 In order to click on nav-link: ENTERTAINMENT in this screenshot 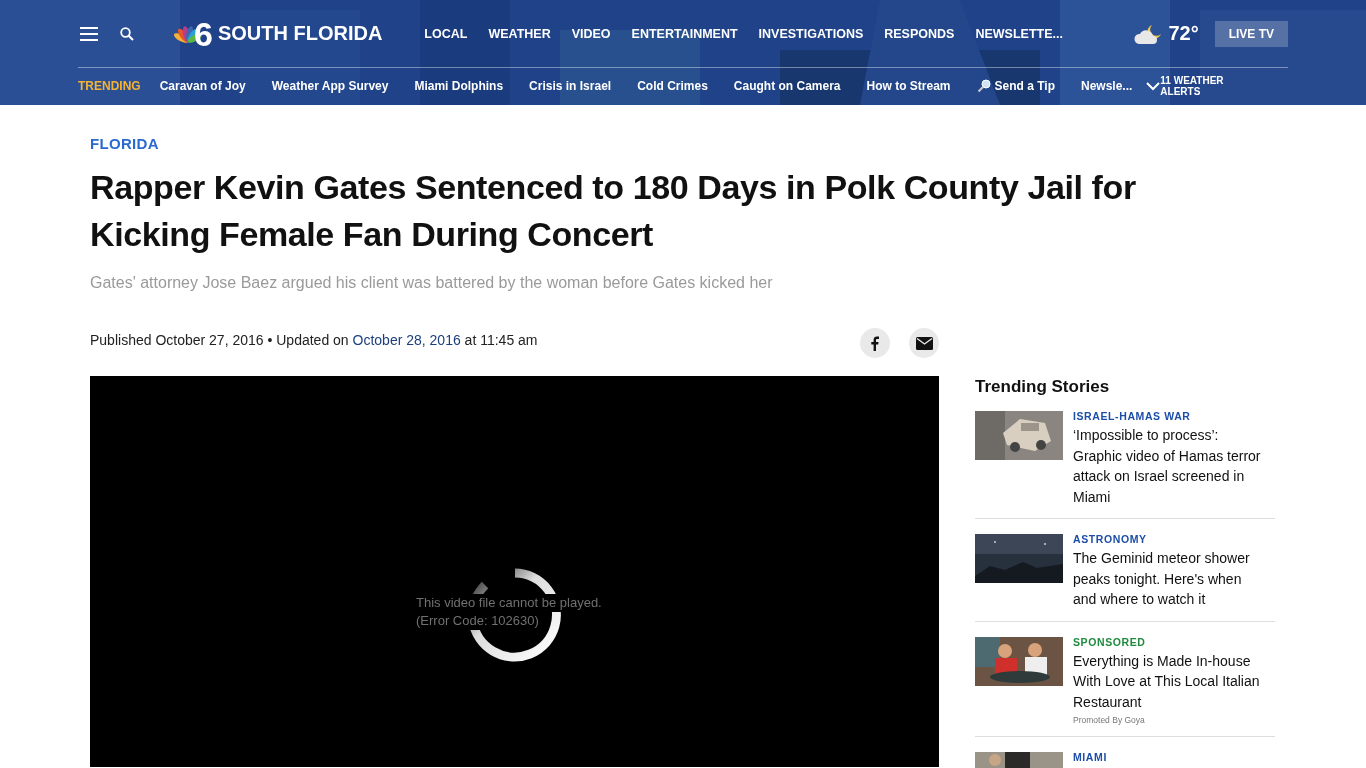, I will do `click(684, 33)`.